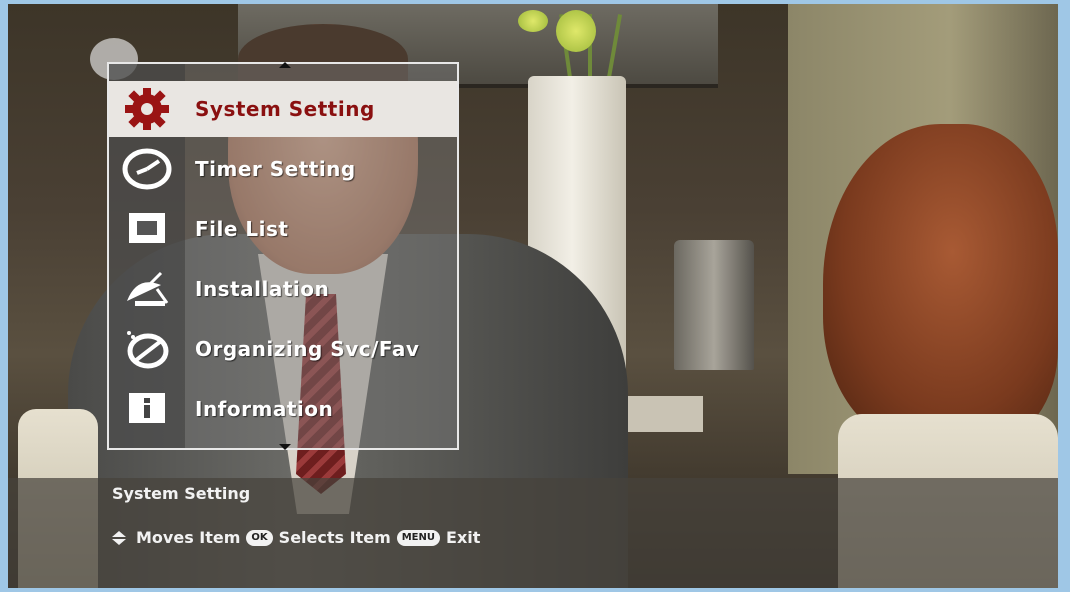 This screenshot has width=1070, height=592. I want to click on kettle, so click(714, 305).